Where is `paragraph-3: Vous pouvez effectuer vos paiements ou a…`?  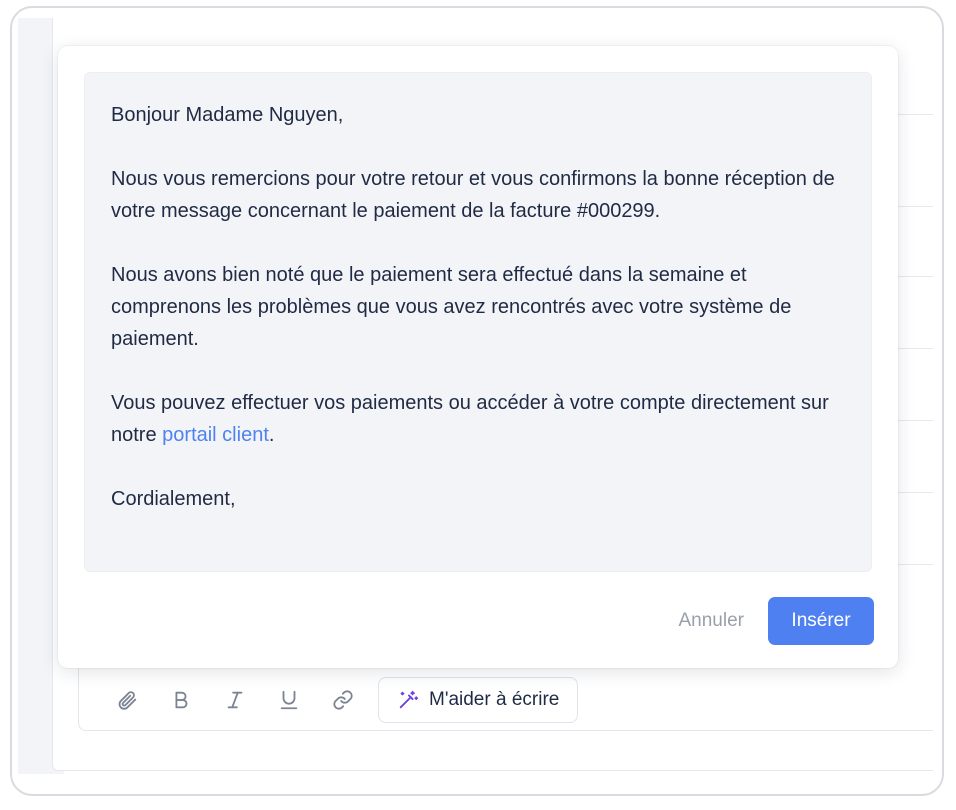
paragraph-3: Vous pouvez effectuer vos paiements ou a… is located at coordinates (478, 419).